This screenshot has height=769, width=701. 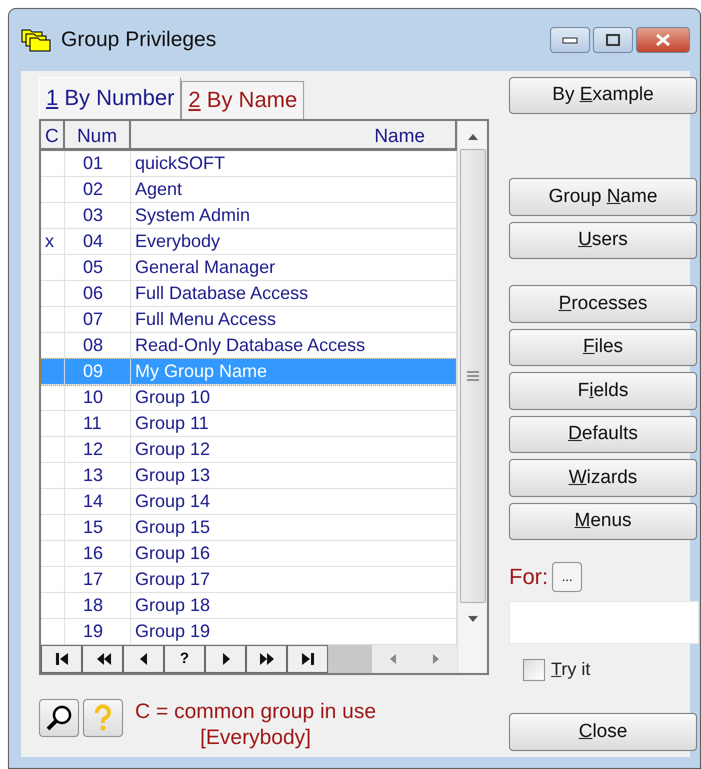 I want to click on table-row: 11 Group 11, so click(x=249, y=424).